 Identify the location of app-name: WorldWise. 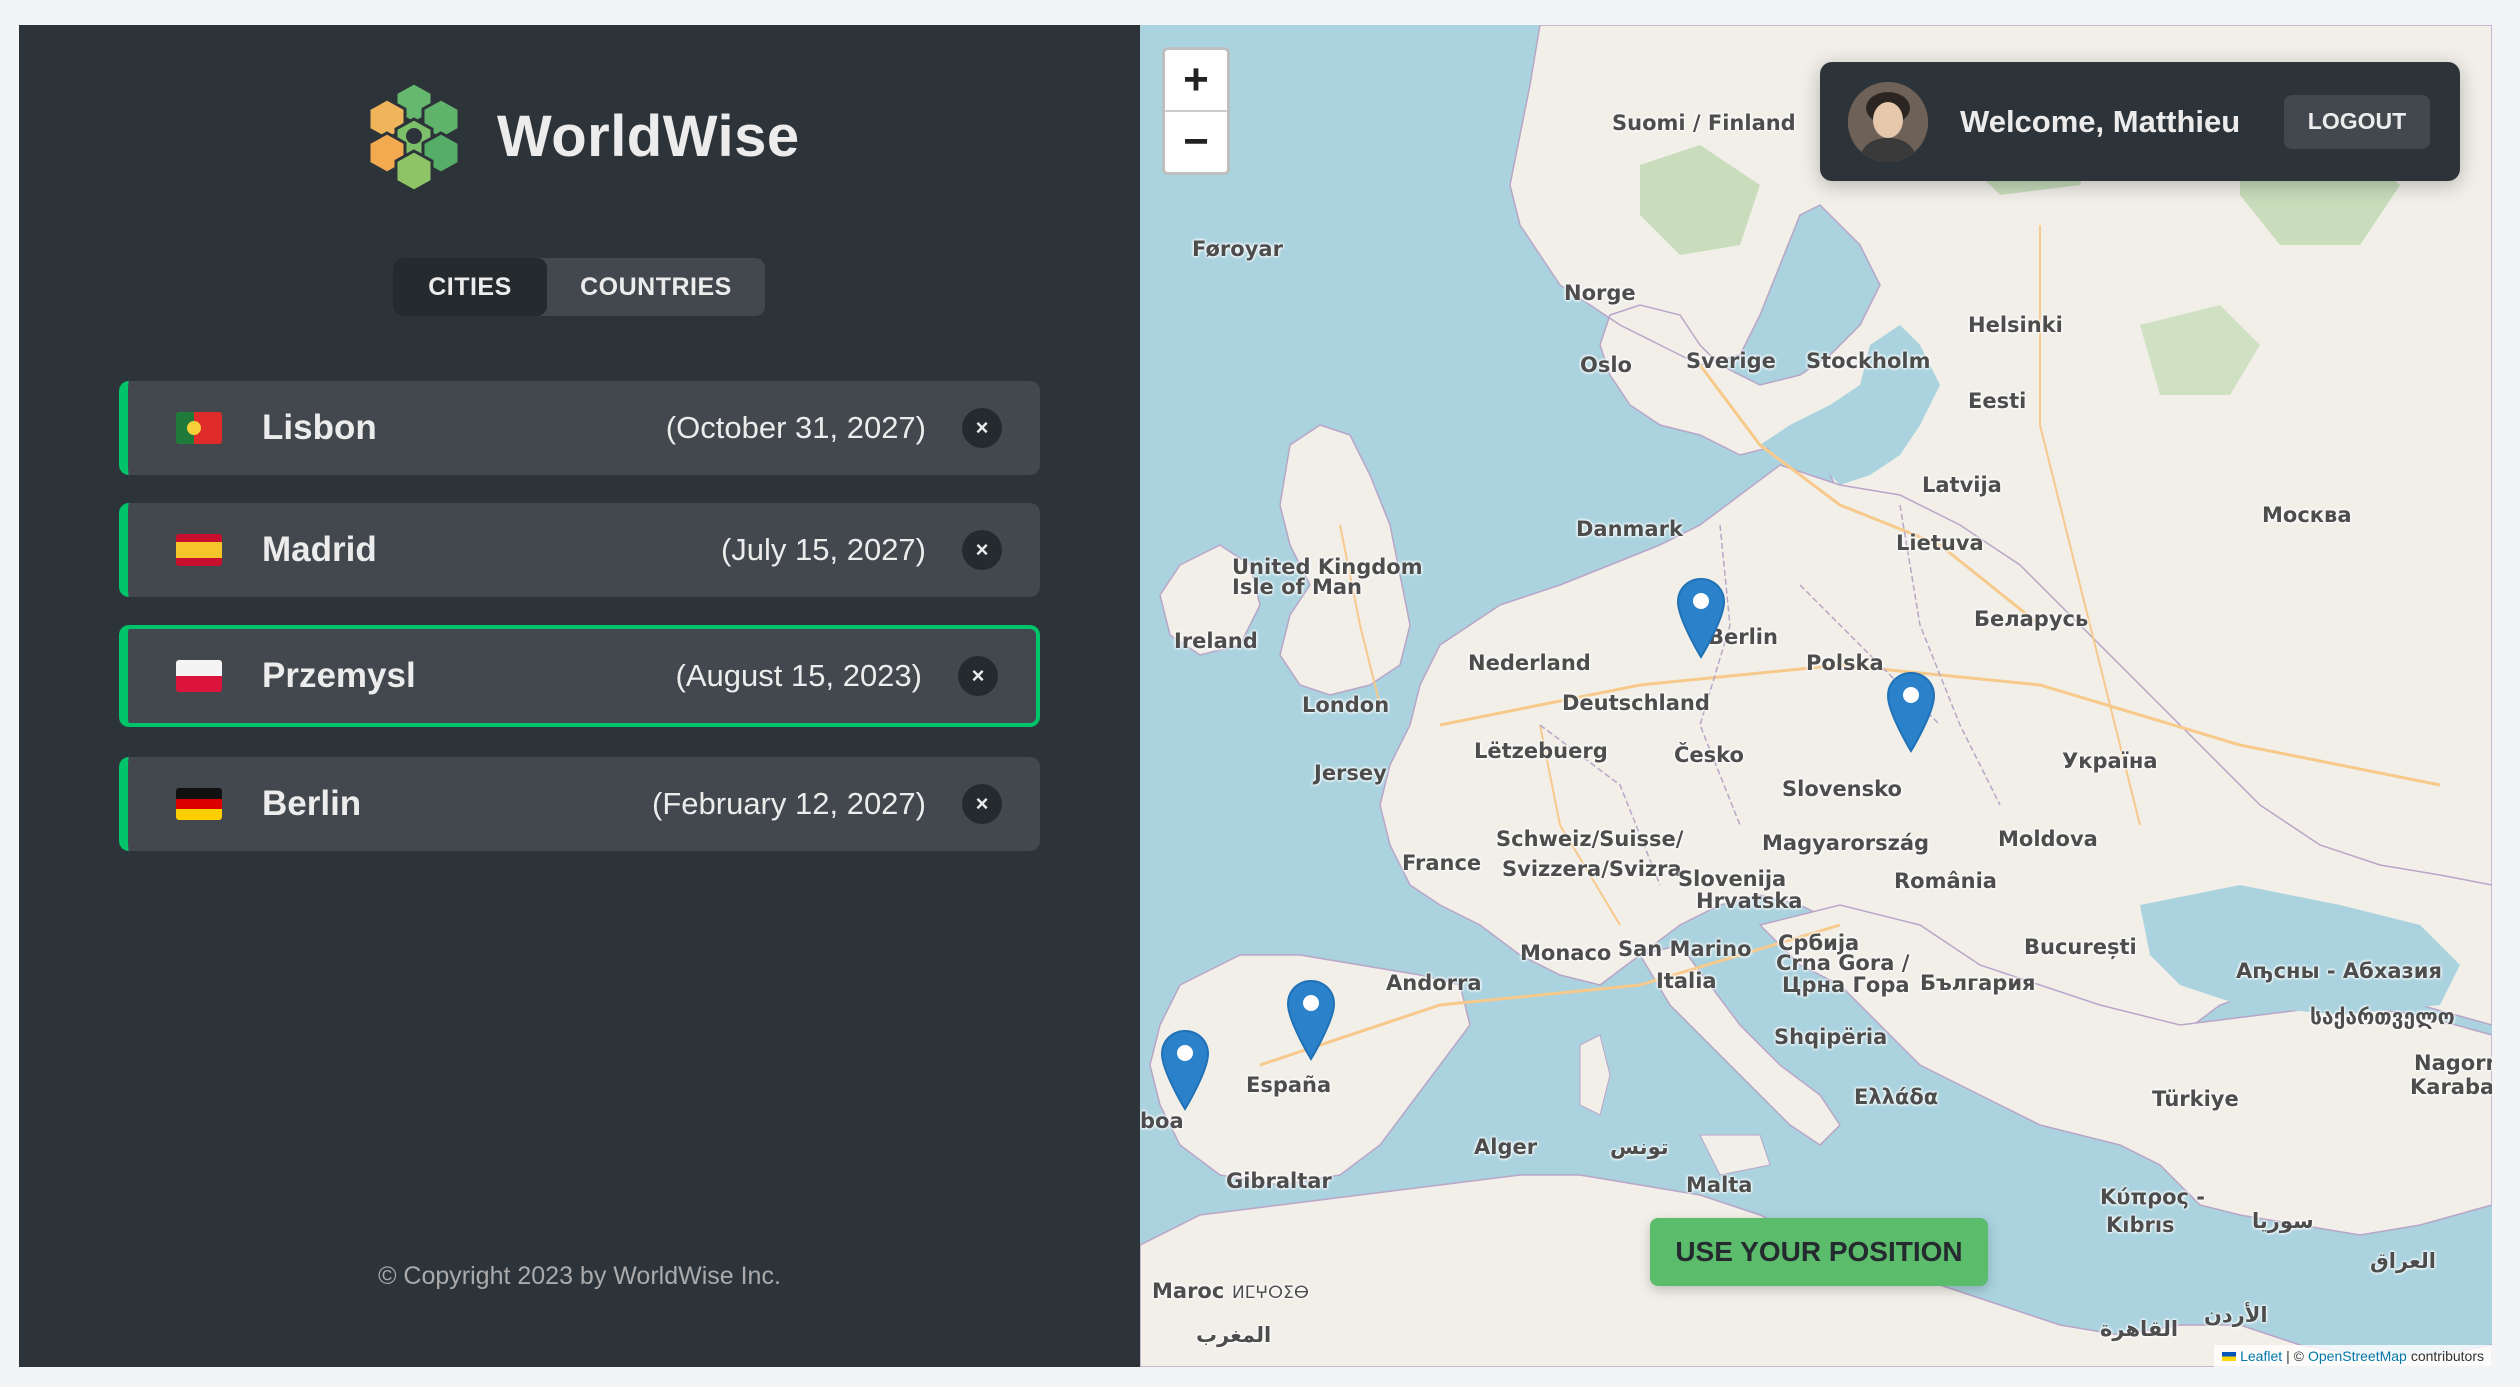
(648, 136).